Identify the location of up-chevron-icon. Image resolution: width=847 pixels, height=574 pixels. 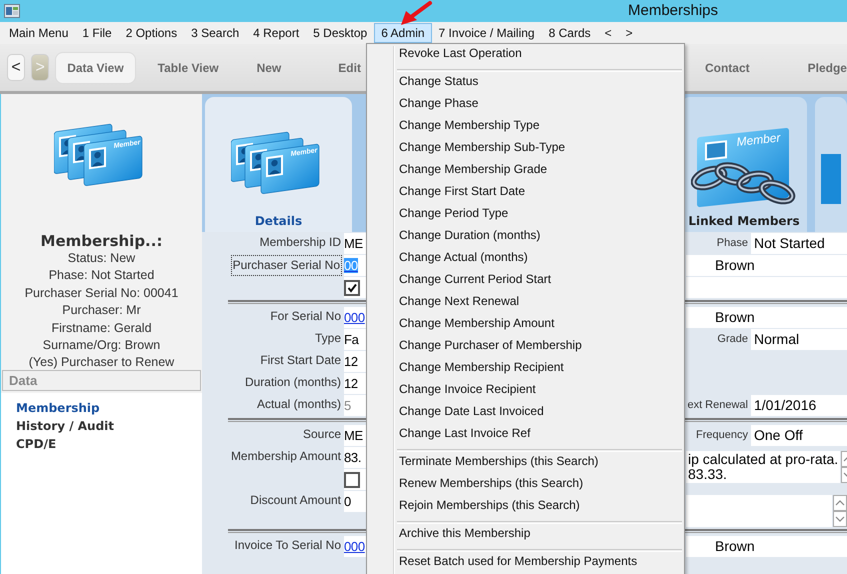
(840, 503).